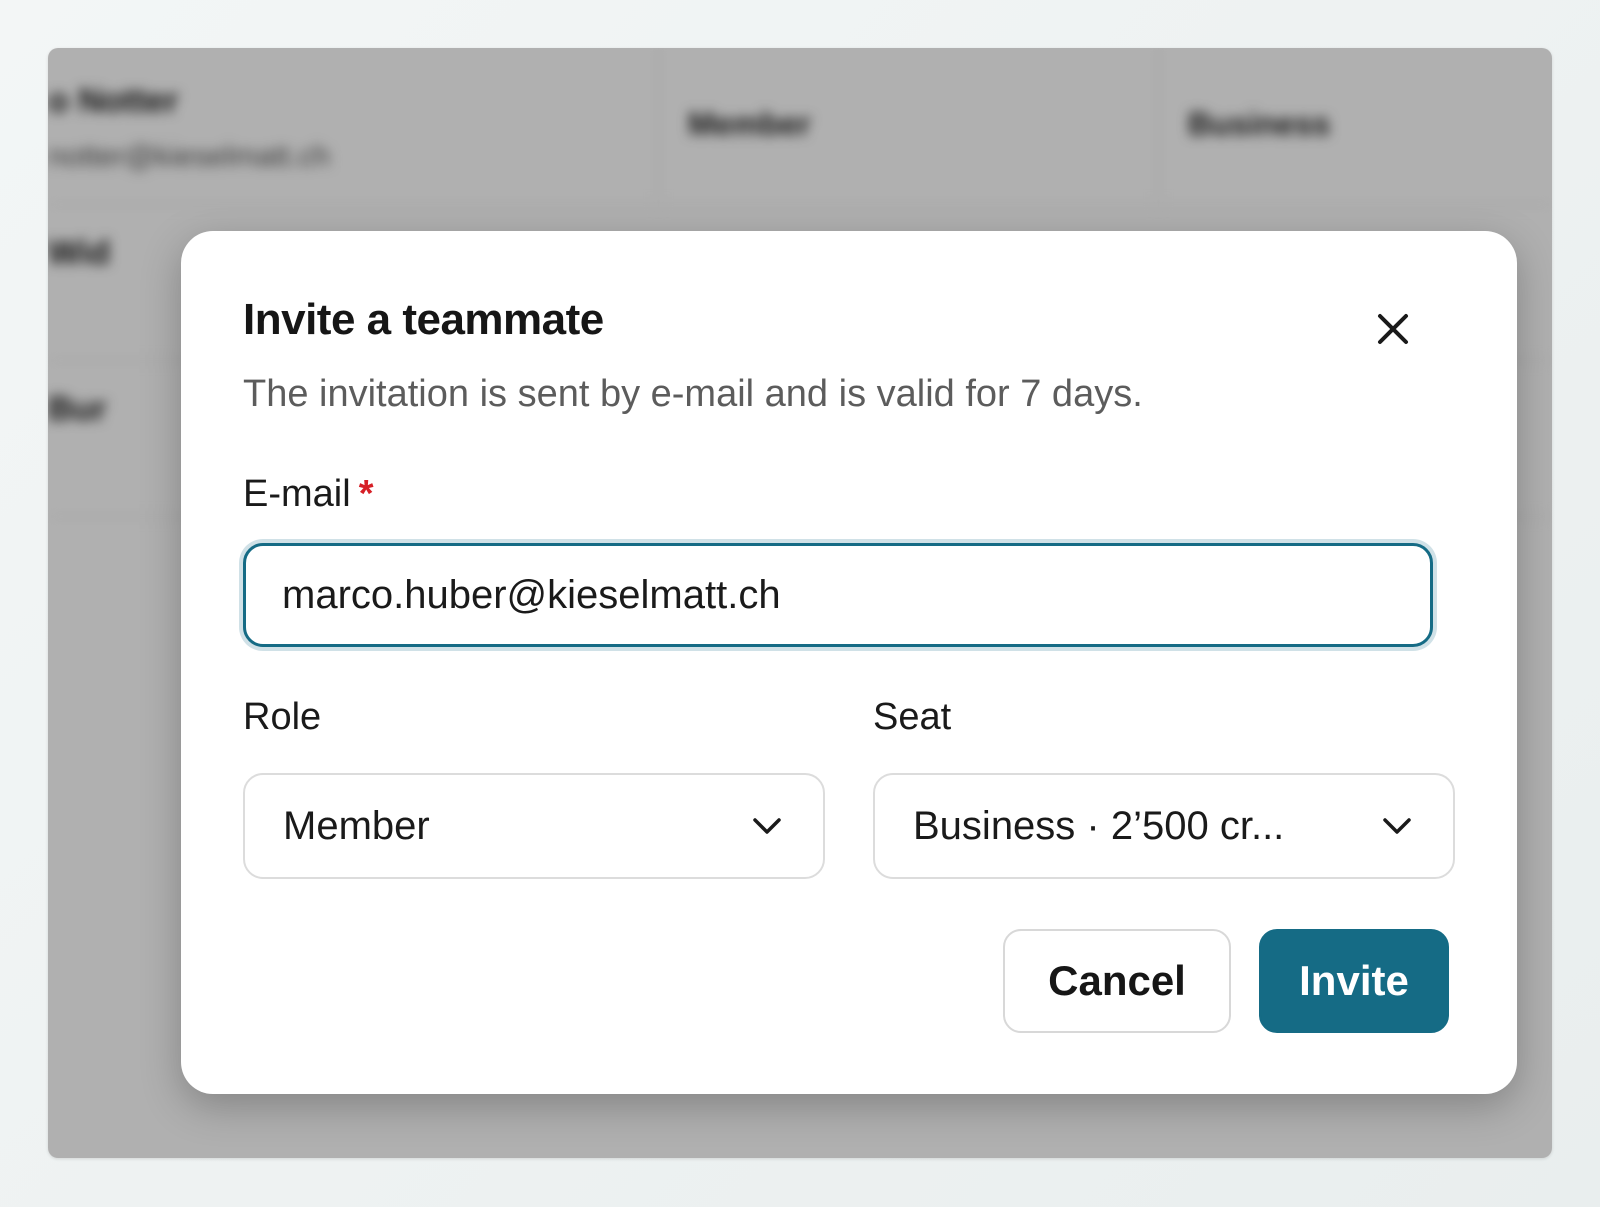 Image resolution: width=1600 pixels, height=1207 pixels. What do you see at coordinates (534, 826) in the screenshot?
I see `role-select: Member` at bounding box center [534, 826].